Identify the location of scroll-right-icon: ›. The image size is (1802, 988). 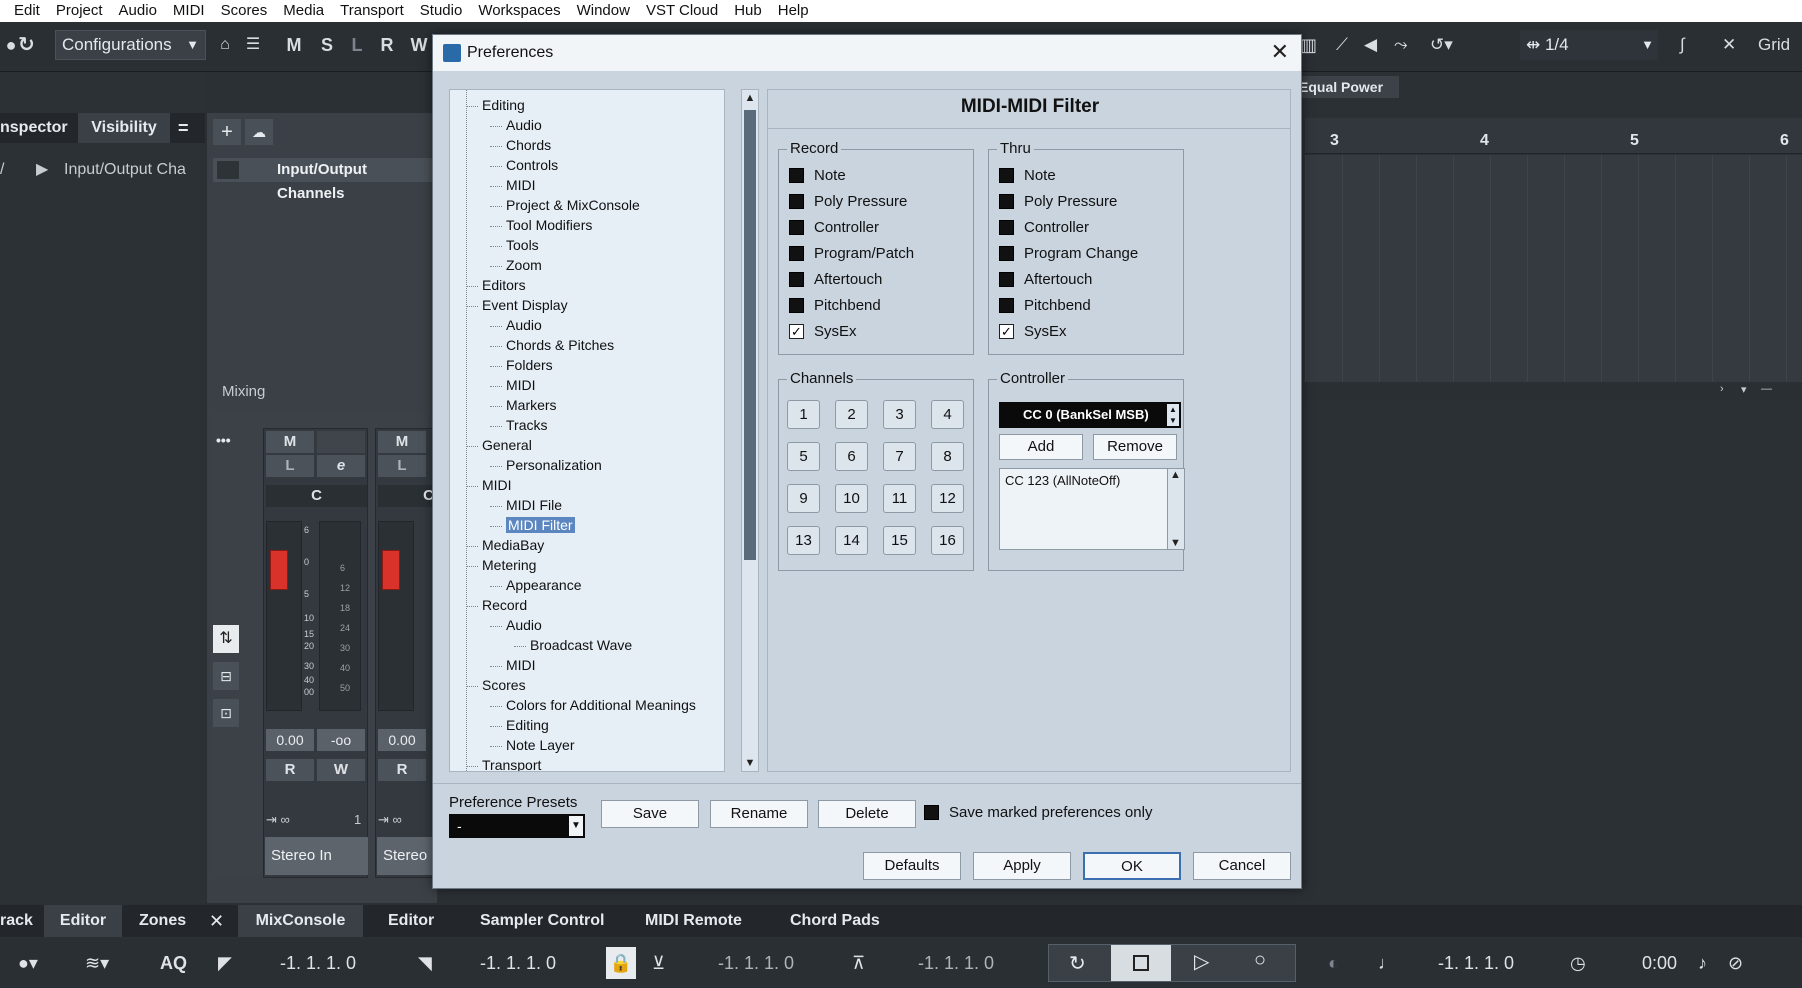
(1722, 389).